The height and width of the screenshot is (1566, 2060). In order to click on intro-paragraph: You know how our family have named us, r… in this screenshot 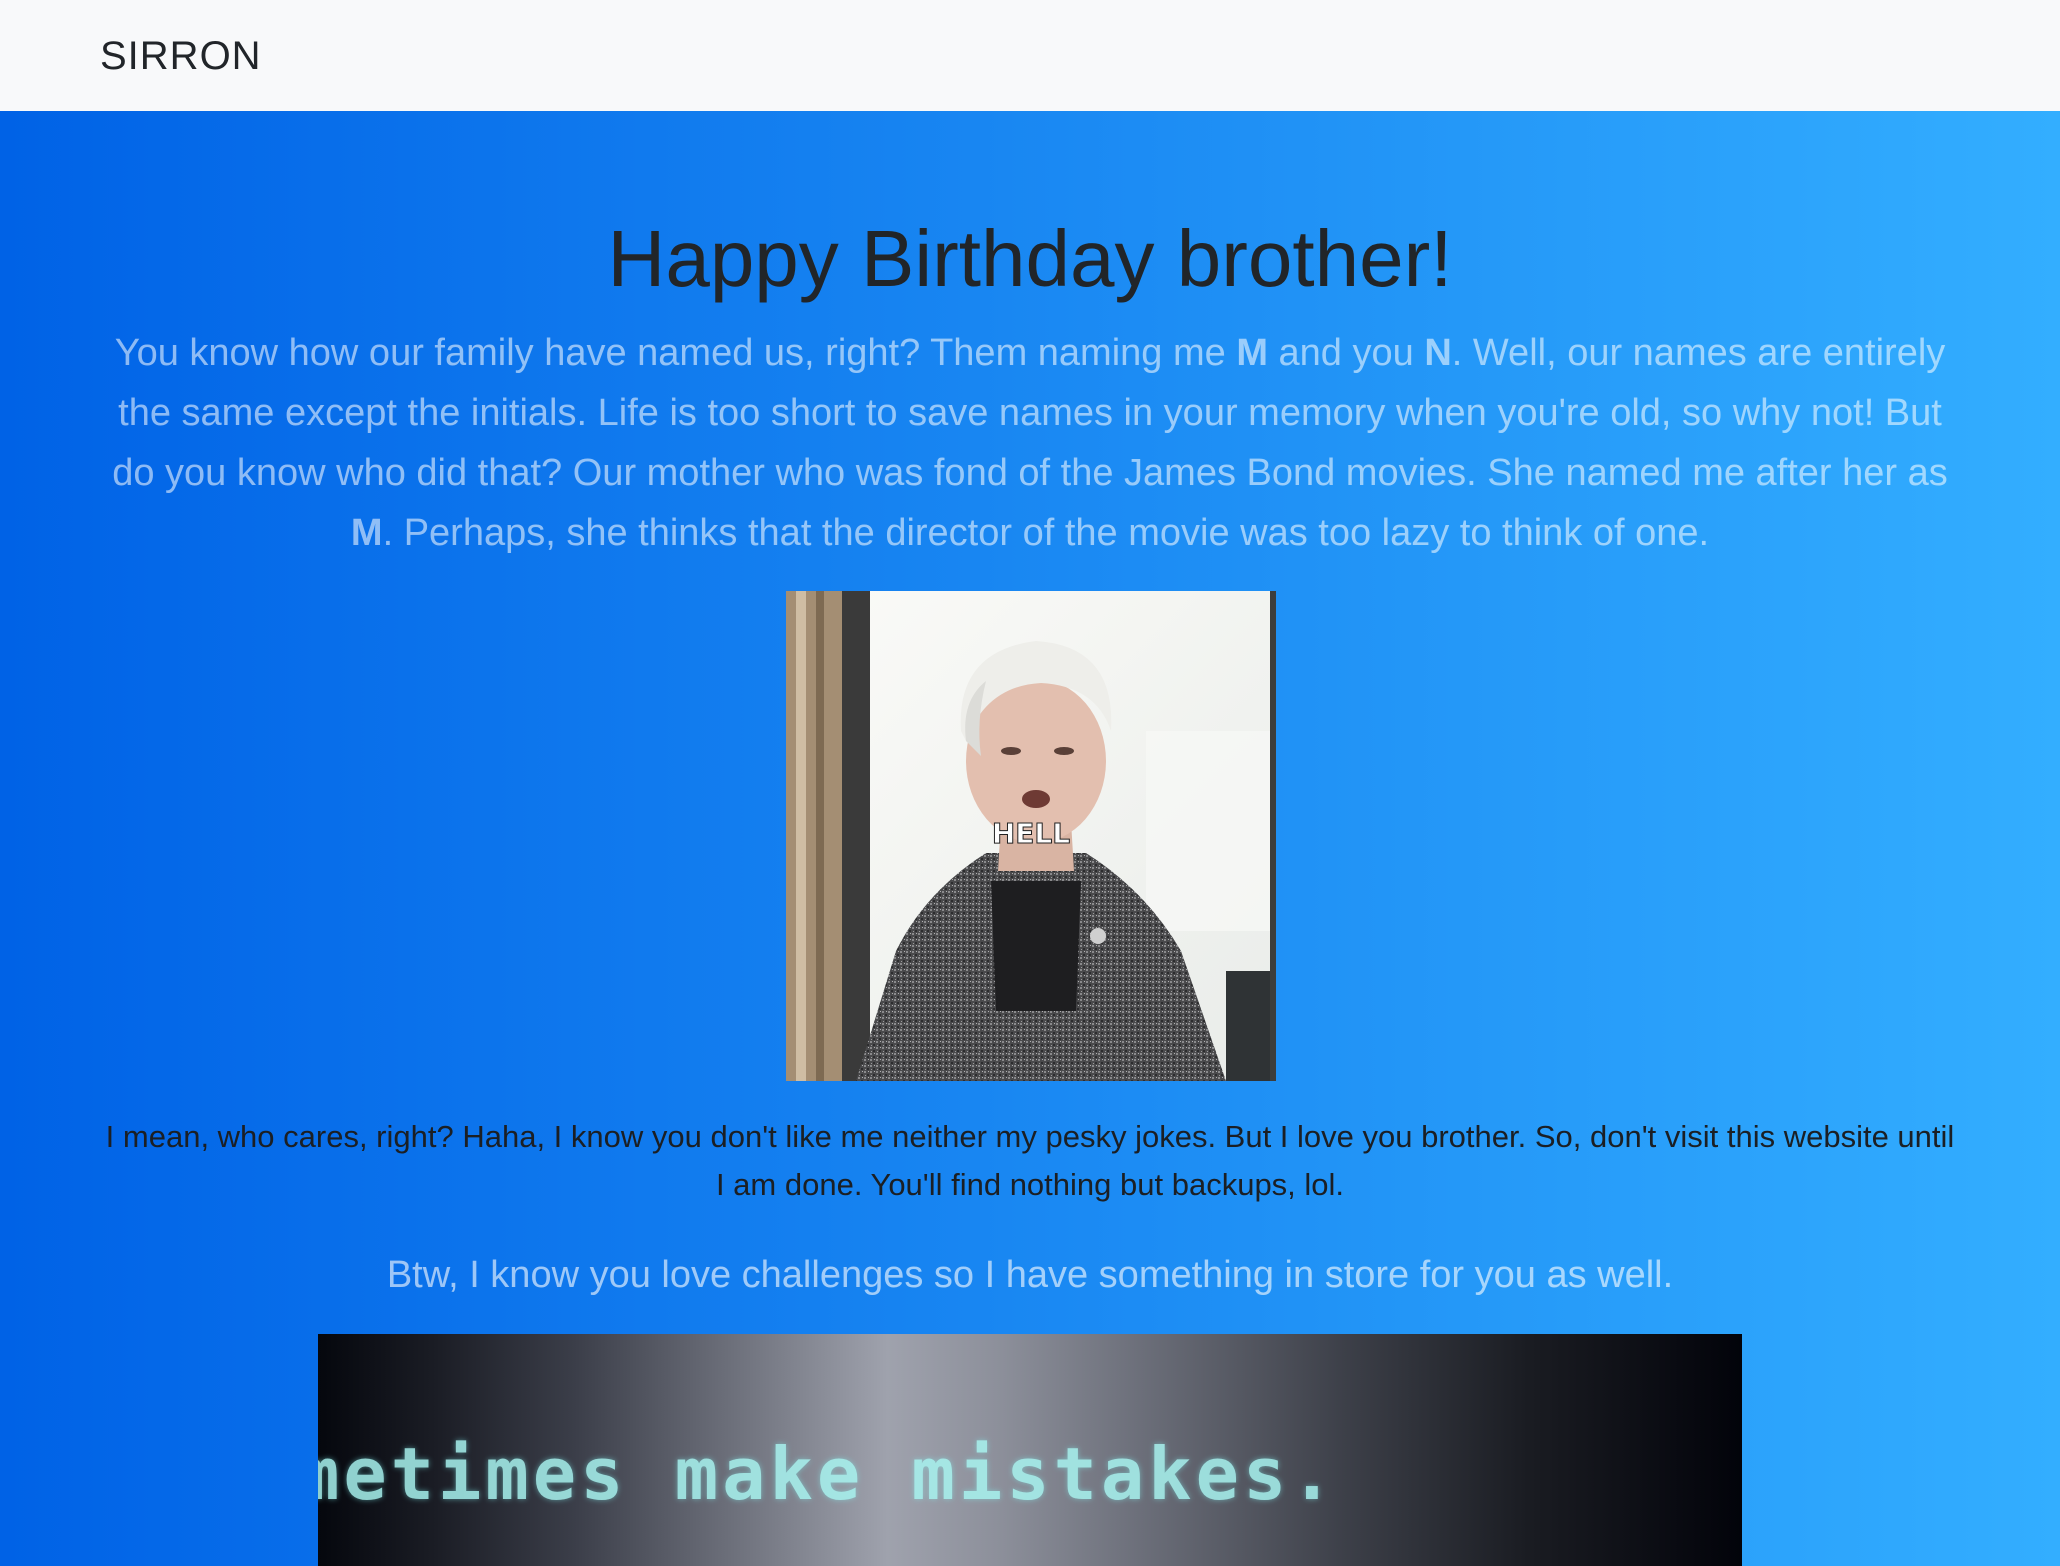, I will do `click(1030, 443)`.